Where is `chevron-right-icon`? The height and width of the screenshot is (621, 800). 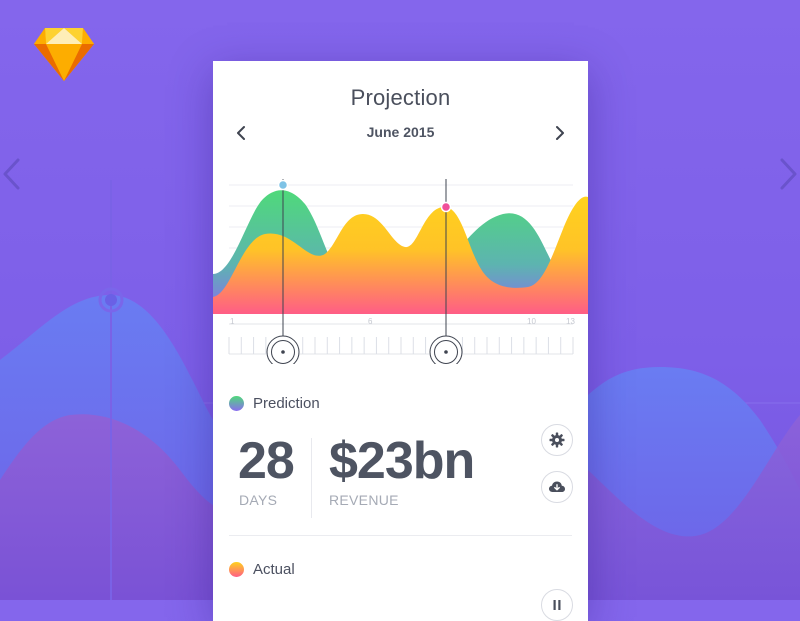
chevron-right-icon is located at coordinates (788, 174).